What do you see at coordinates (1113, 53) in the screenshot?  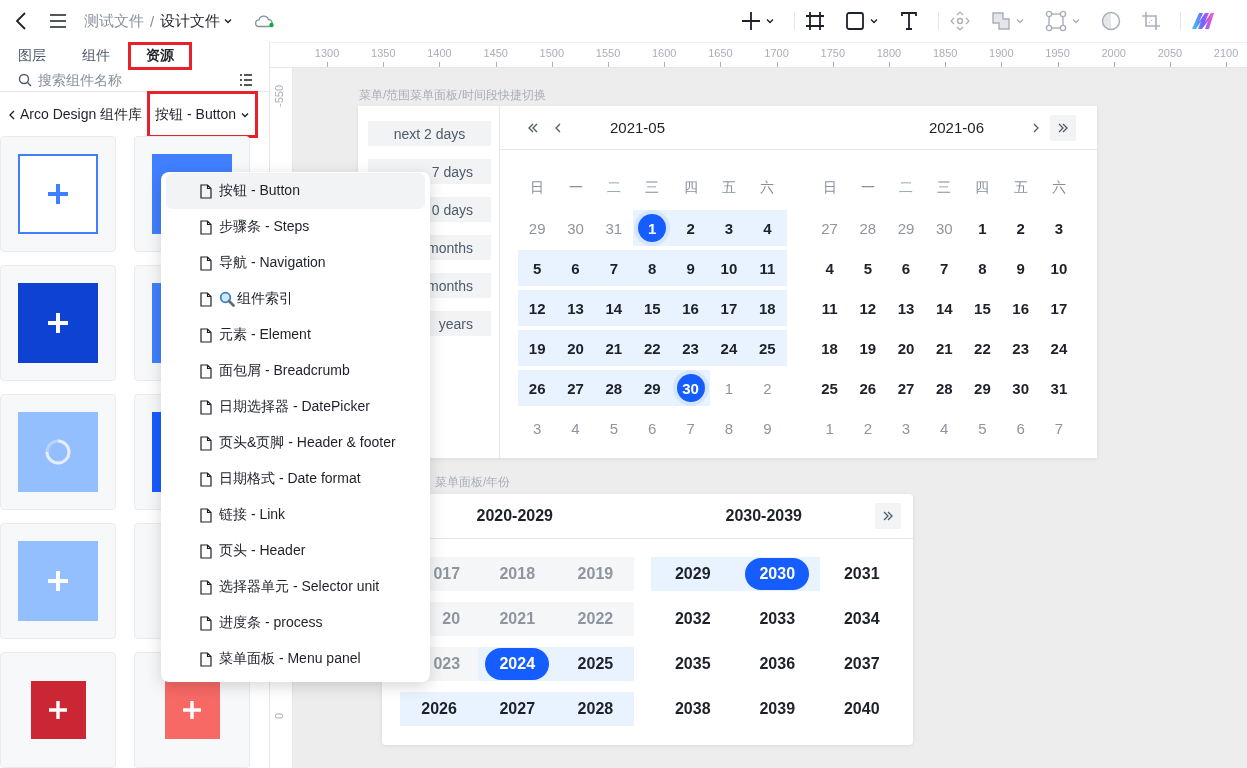 I see `ruler-label: 2000` at bounding box center [1113, 53].